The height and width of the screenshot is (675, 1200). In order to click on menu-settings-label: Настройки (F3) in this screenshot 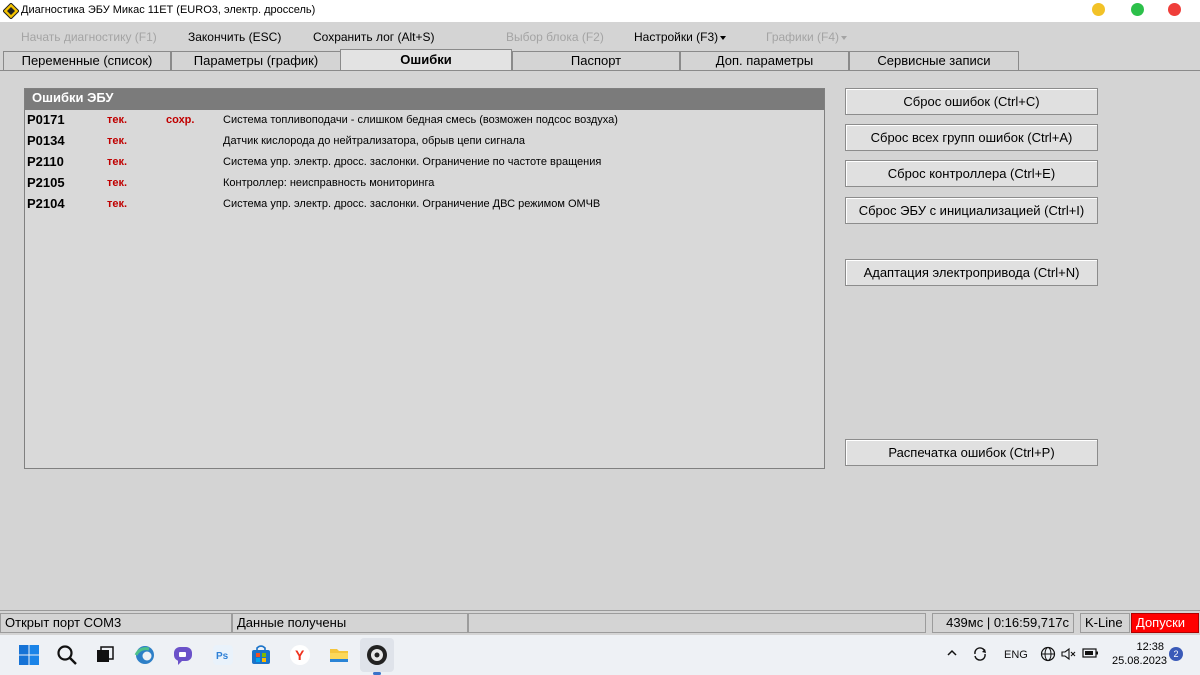, I will do `click(676, 37)`.